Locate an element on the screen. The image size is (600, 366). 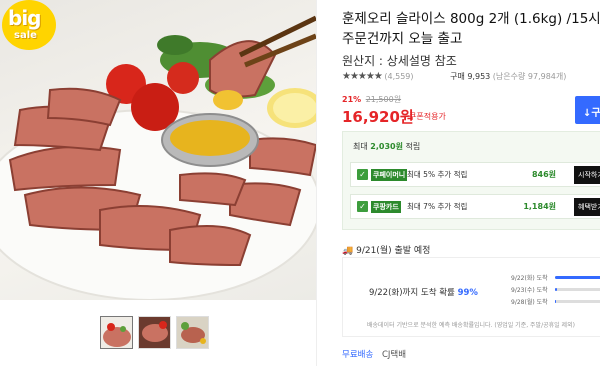
cashback-brand: 쿠팡카드 is located at coordinates (386, 207).